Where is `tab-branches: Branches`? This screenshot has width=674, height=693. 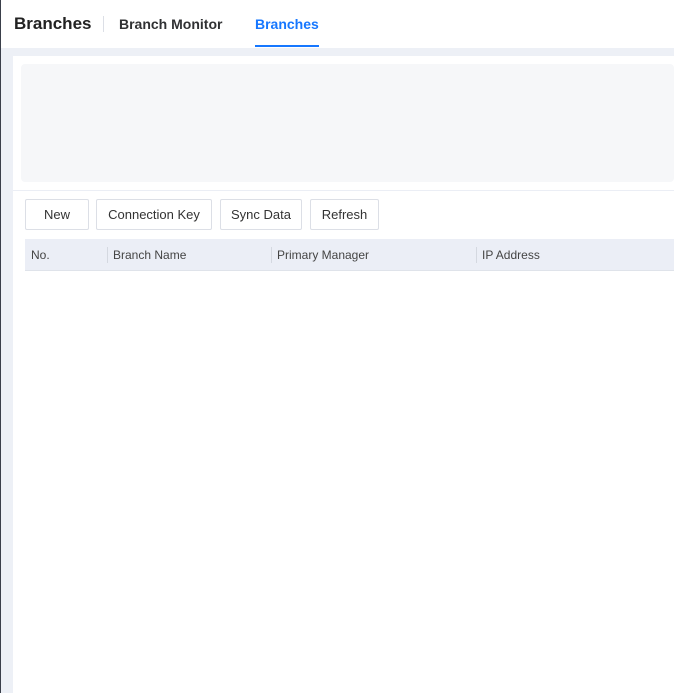
tab-branches: Branches is located at coordinates (287, 24).